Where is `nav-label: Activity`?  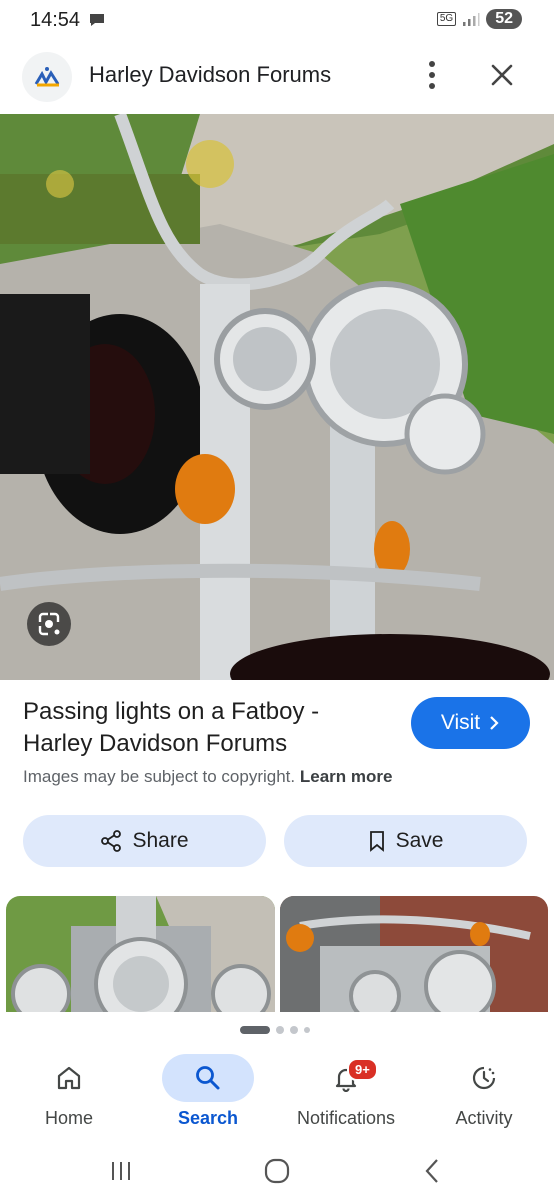 nav-label: Activity is located at coordinates (484, 1118).